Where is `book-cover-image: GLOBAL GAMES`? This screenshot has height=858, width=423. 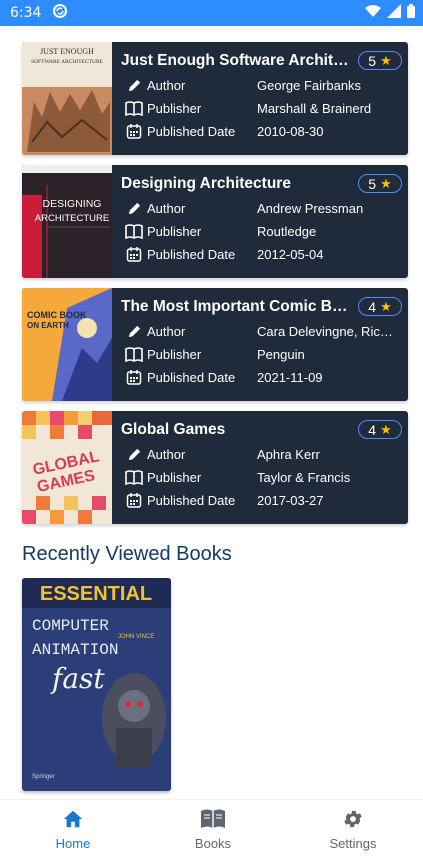 book-cover-image: GLOBAL GAMES is located at coordinates (67, 467).